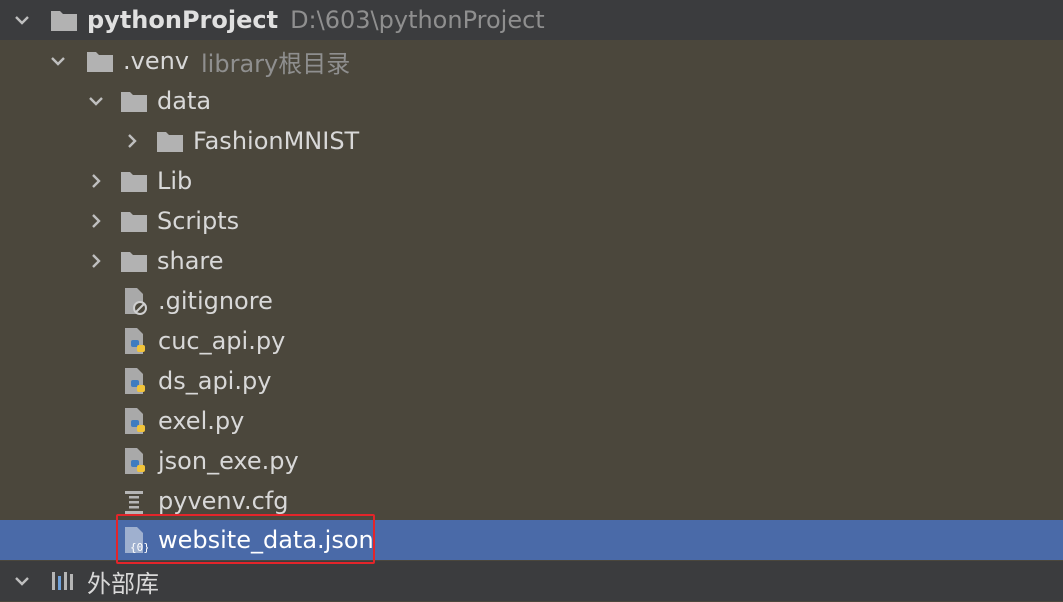  Describe the element at coordinates (531, 341) in the screenshot. I see `tree-row-cuc-api: cuc_api.py` at that location.